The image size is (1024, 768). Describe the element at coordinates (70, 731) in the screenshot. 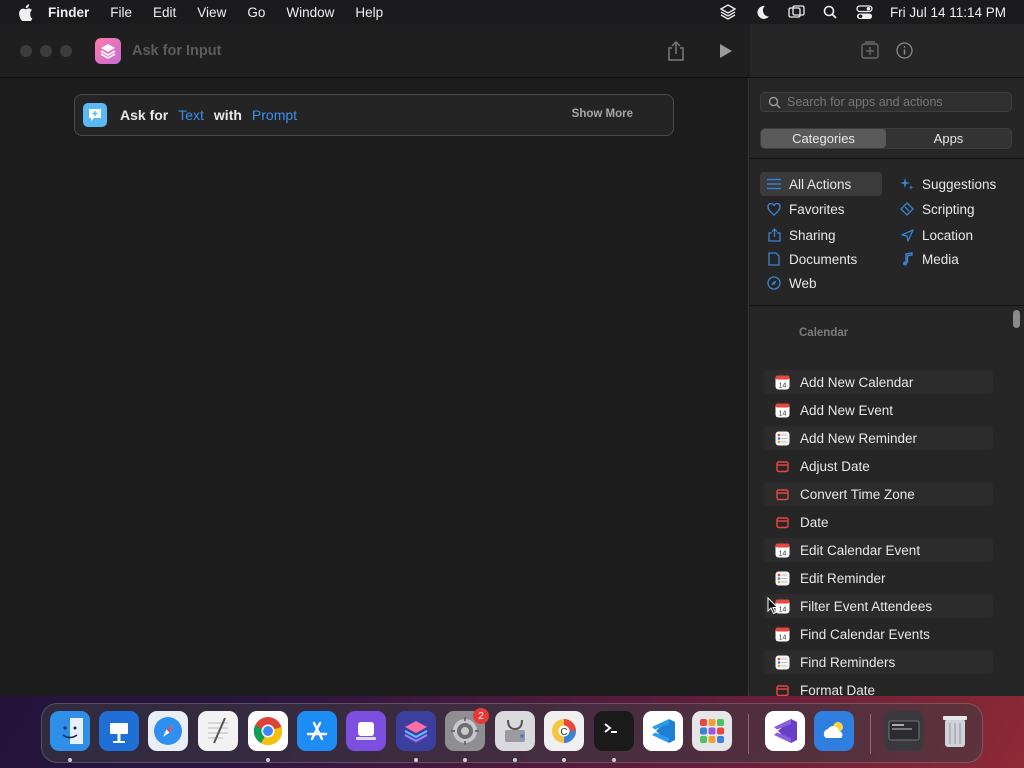

I see `finder-icon` at that location.